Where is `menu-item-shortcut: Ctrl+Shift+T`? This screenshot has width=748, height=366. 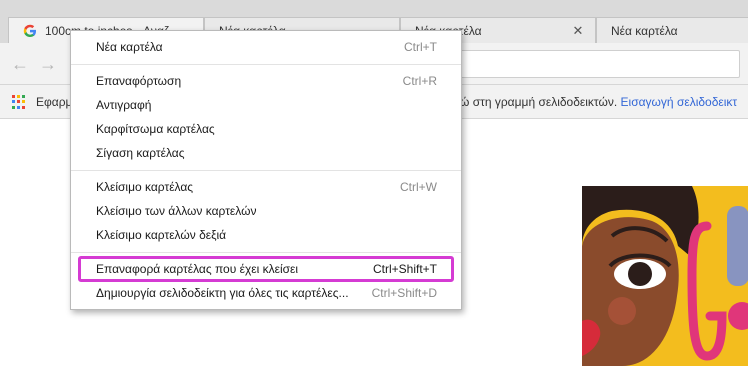
menu-item-shortcut: Ctrl+Shift+T is located at coordinates (404, 269).